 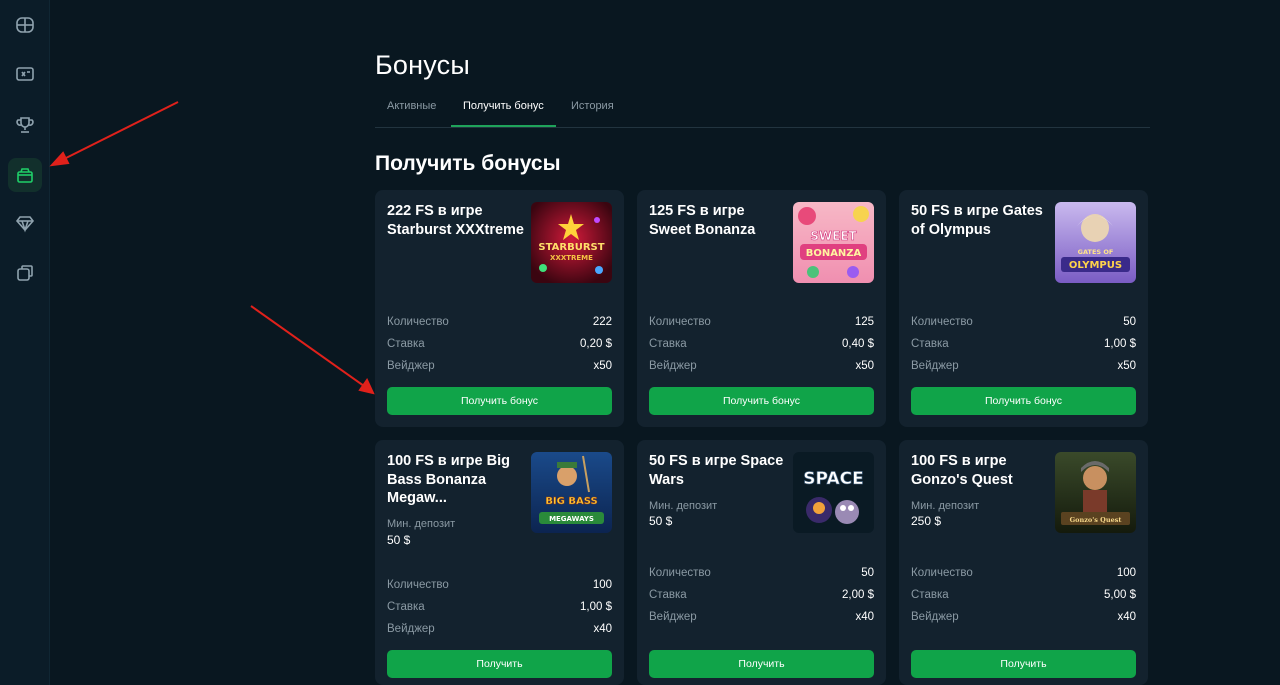 I want to click on bonus-card-title: 50 FS в игре Space Wars, so click(x=716, y=470).